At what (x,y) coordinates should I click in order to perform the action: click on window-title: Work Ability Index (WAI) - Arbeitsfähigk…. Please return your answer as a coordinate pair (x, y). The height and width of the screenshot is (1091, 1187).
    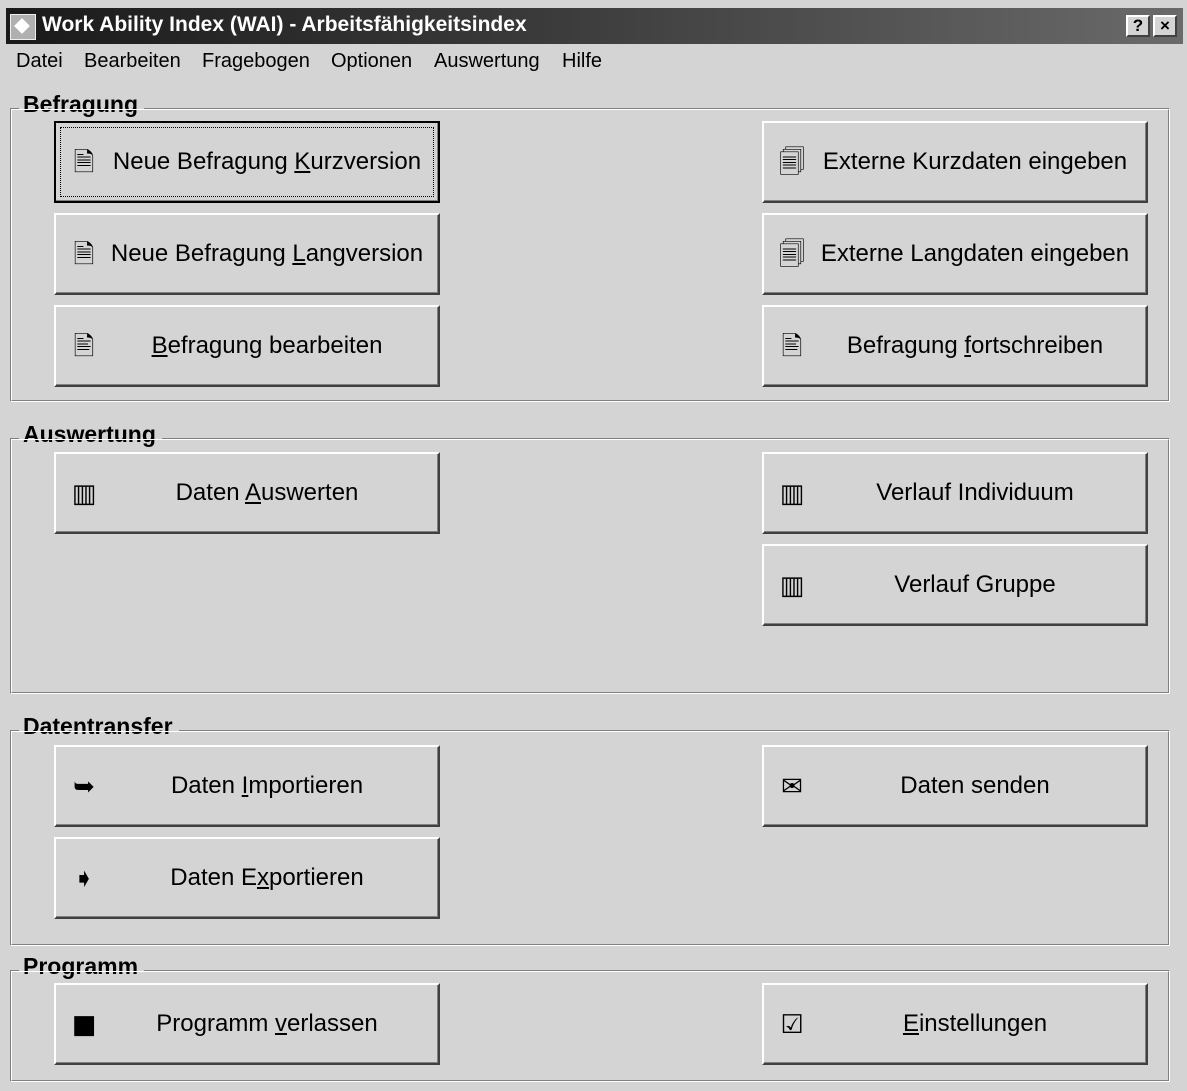
    Looking at the image, I should click on (284, 24).